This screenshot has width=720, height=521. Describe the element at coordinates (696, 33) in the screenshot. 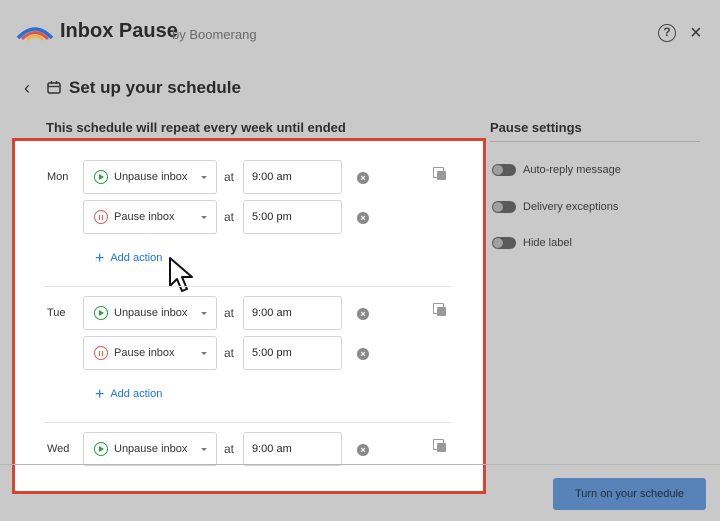

I see `close-icon: ×` at that location.